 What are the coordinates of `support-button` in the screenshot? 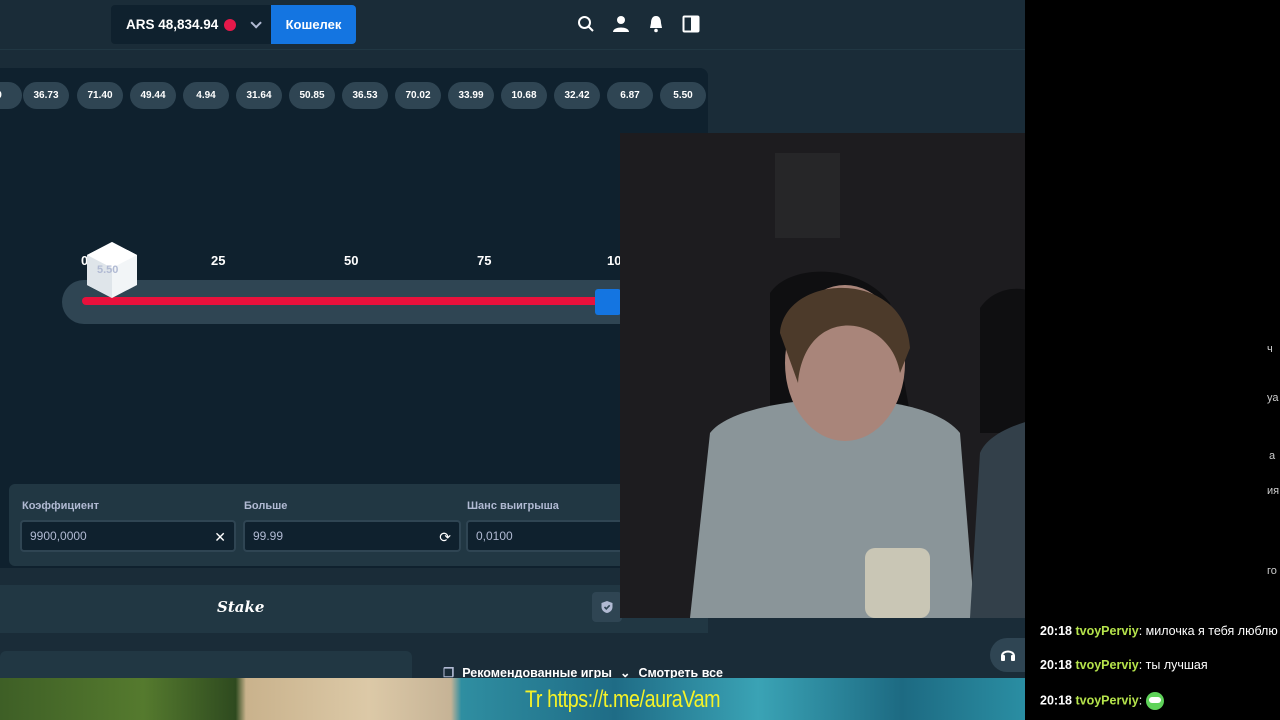 It's located at (1008, 655).